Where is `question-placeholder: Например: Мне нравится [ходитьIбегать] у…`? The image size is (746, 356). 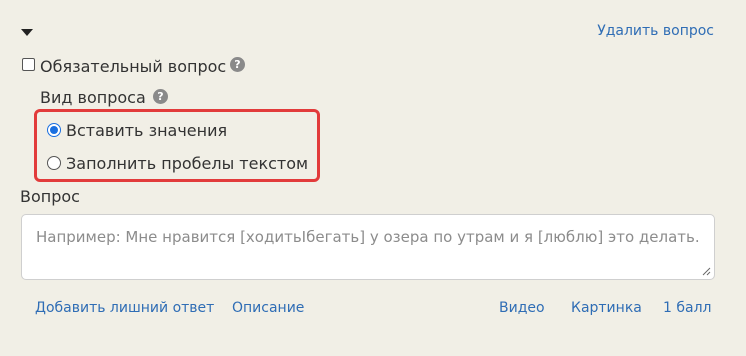
question-placeholder: Например: Мне нравится [ходитьIбегать] у… is located at coordinates (368, 237).